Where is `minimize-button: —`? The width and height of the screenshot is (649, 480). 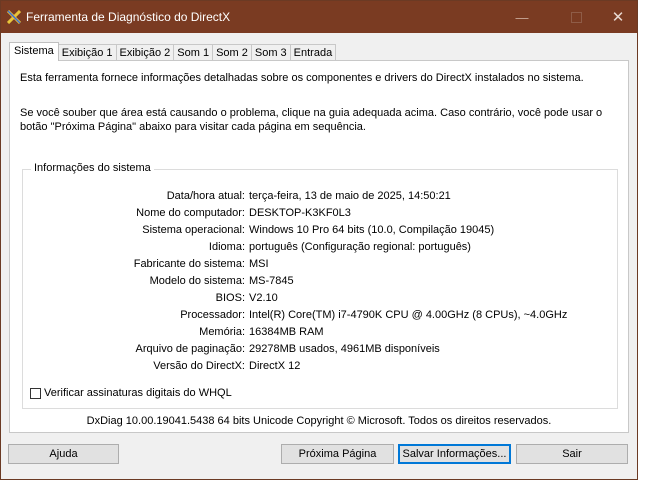 minimize-button: — is located at coordinates (522, 17).